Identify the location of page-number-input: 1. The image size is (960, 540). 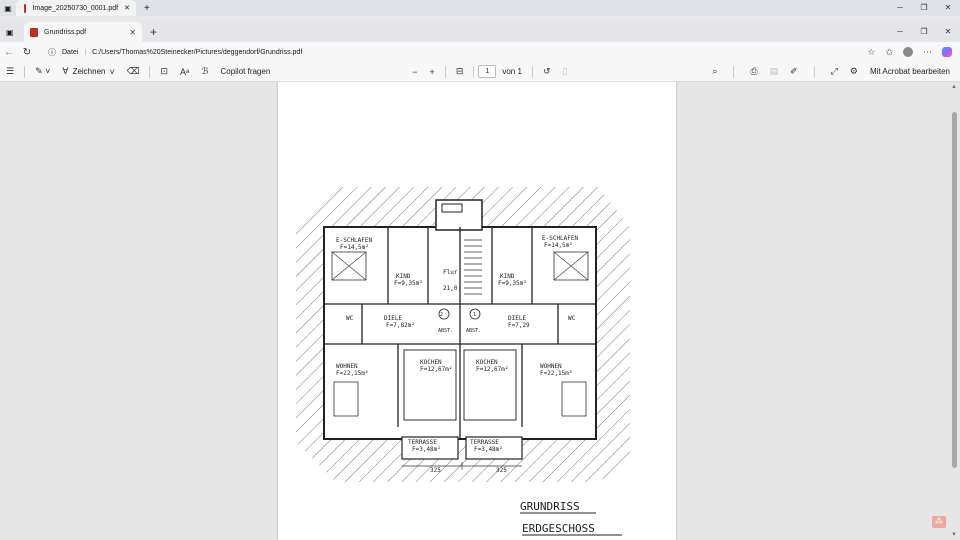
(487, 71).